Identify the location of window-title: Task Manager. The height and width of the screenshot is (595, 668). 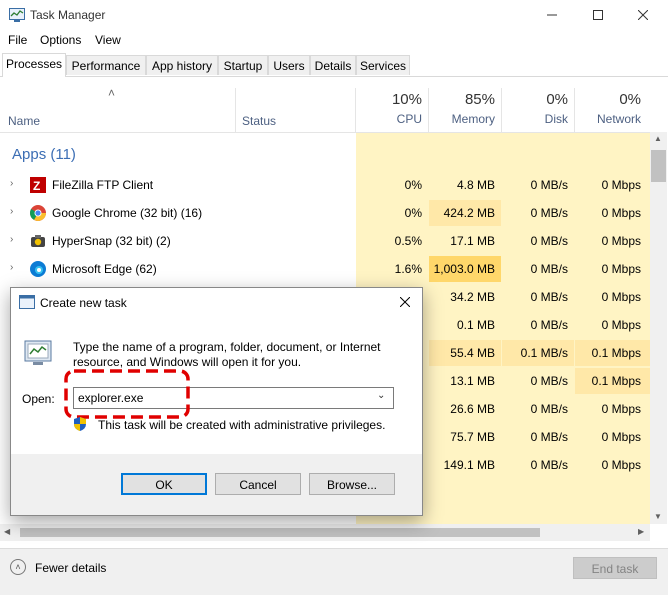
(68, 15).